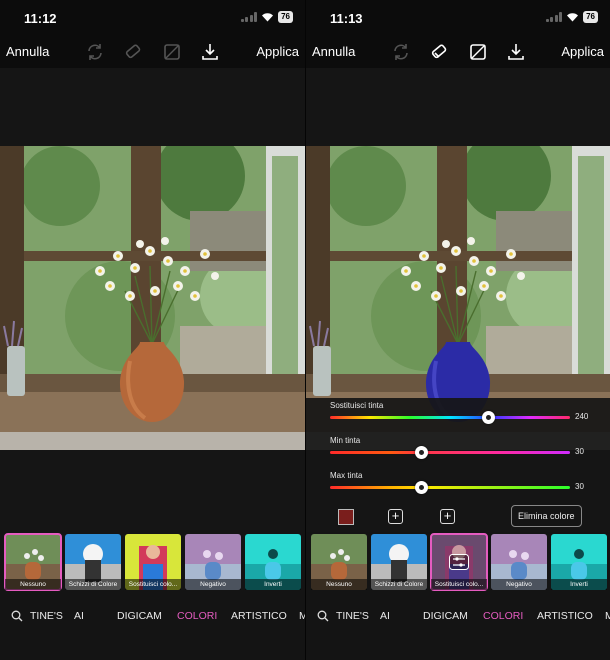 The image size is (610, 660). Describe the element at coordinates (152, 18) in the screenshot. I see `status-bar: 11:12 76` at that location.